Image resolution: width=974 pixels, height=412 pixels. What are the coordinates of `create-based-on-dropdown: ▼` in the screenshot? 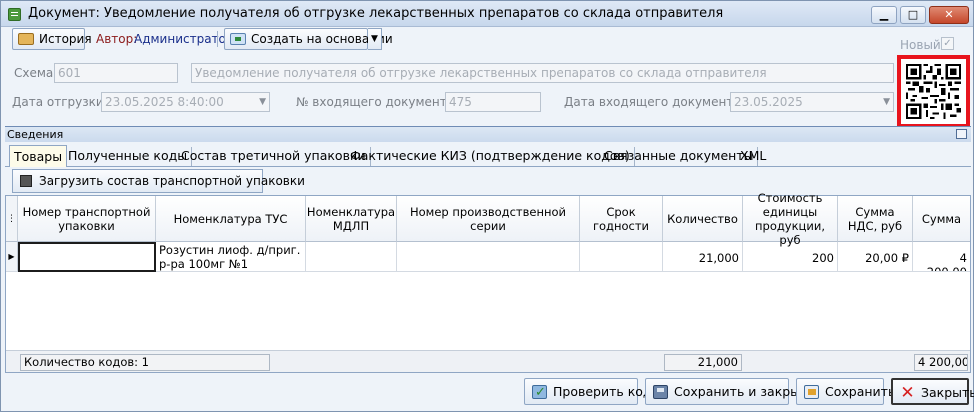 It's located at (375, 39).